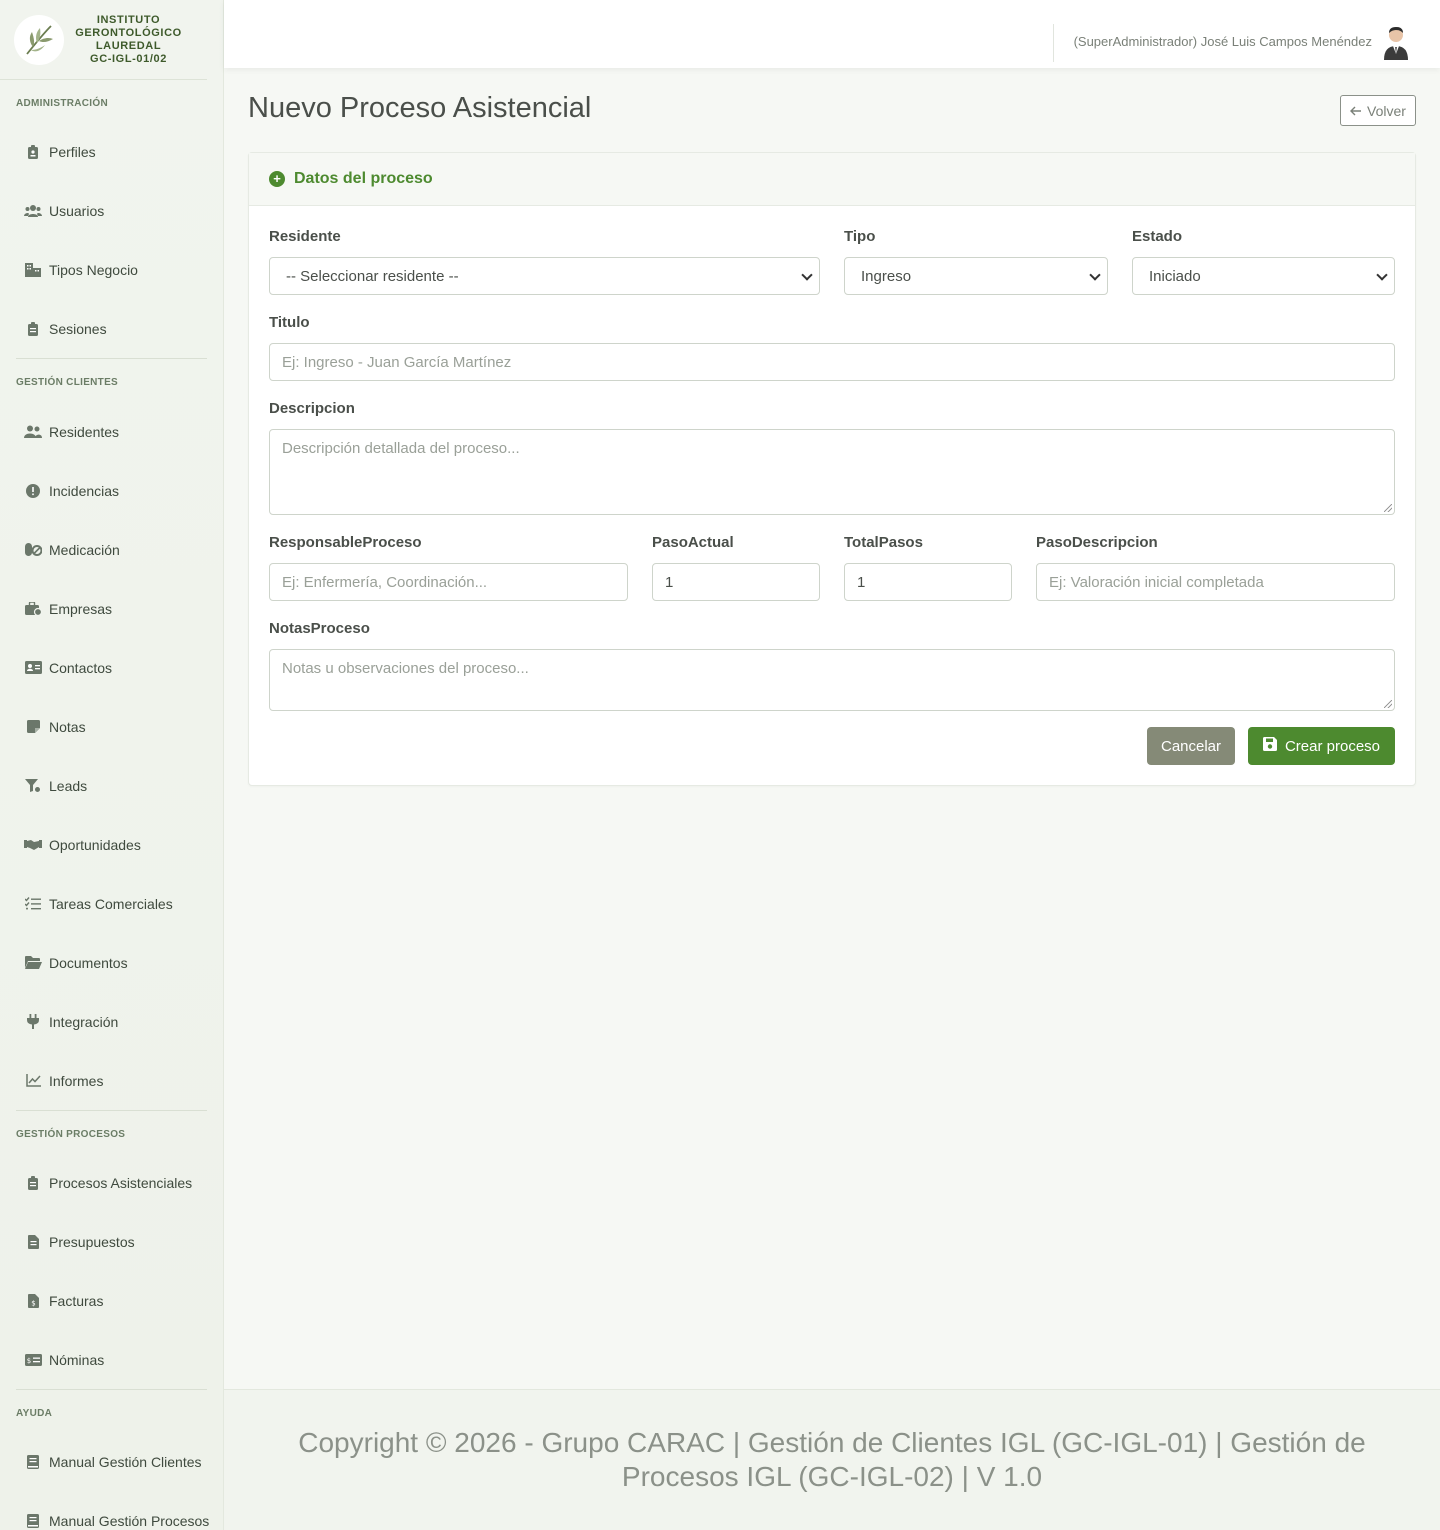 The width and height of the screenshot is (1440, 1530). Describe the element at coordinates (111, 962) in the screenshot. I see `sidebar-item-documentos: Documentos` at that location.